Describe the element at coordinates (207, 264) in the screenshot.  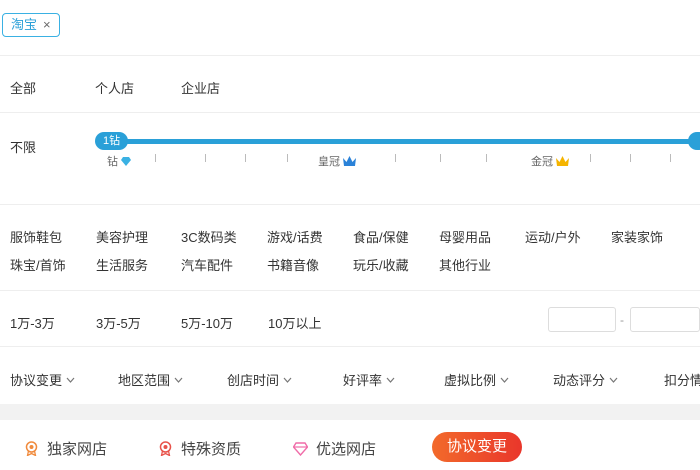
I see `category-auto-parts: 汽车配件` at that location.